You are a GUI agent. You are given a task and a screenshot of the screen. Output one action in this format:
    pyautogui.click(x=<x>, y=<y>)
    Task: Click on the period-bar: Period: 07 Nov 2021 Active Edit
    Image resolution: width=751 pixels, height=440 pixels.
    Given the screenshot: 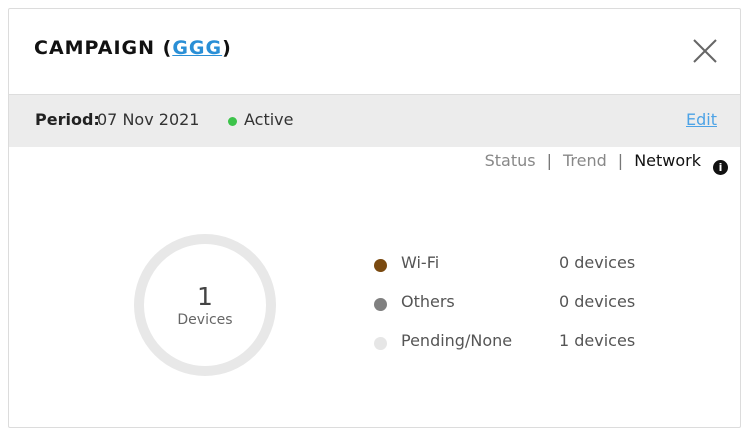 What is the action you would take?
    pyautogui.click(x=374, y=120)
    